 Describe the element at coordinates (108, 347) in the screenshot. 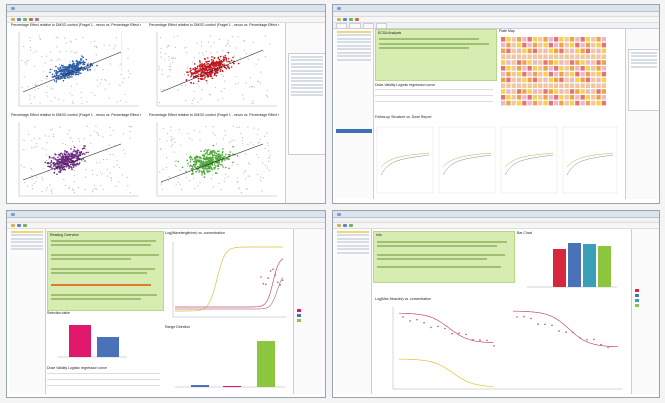

I see `bar` at that location.